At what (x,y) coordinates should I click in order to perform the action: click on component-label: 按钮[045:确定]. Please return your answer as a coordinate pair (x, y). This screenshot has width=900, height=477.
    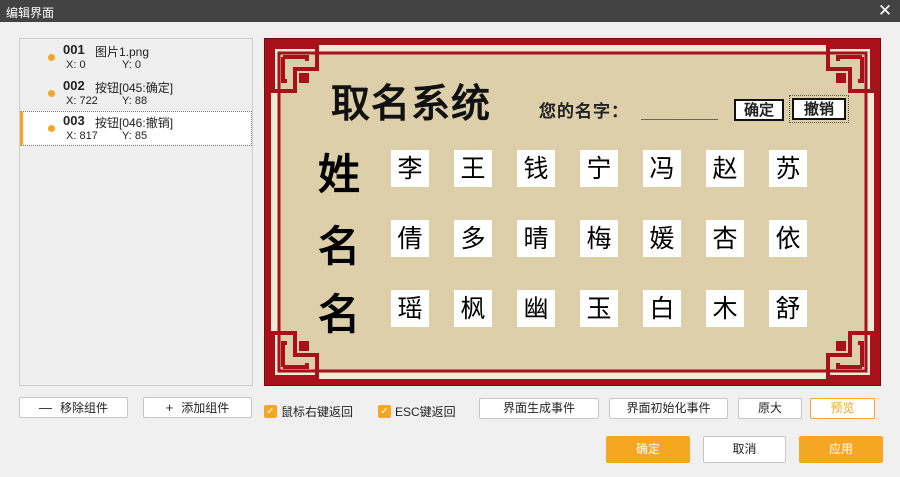
    Looking at the image, I should click on (134, 88).